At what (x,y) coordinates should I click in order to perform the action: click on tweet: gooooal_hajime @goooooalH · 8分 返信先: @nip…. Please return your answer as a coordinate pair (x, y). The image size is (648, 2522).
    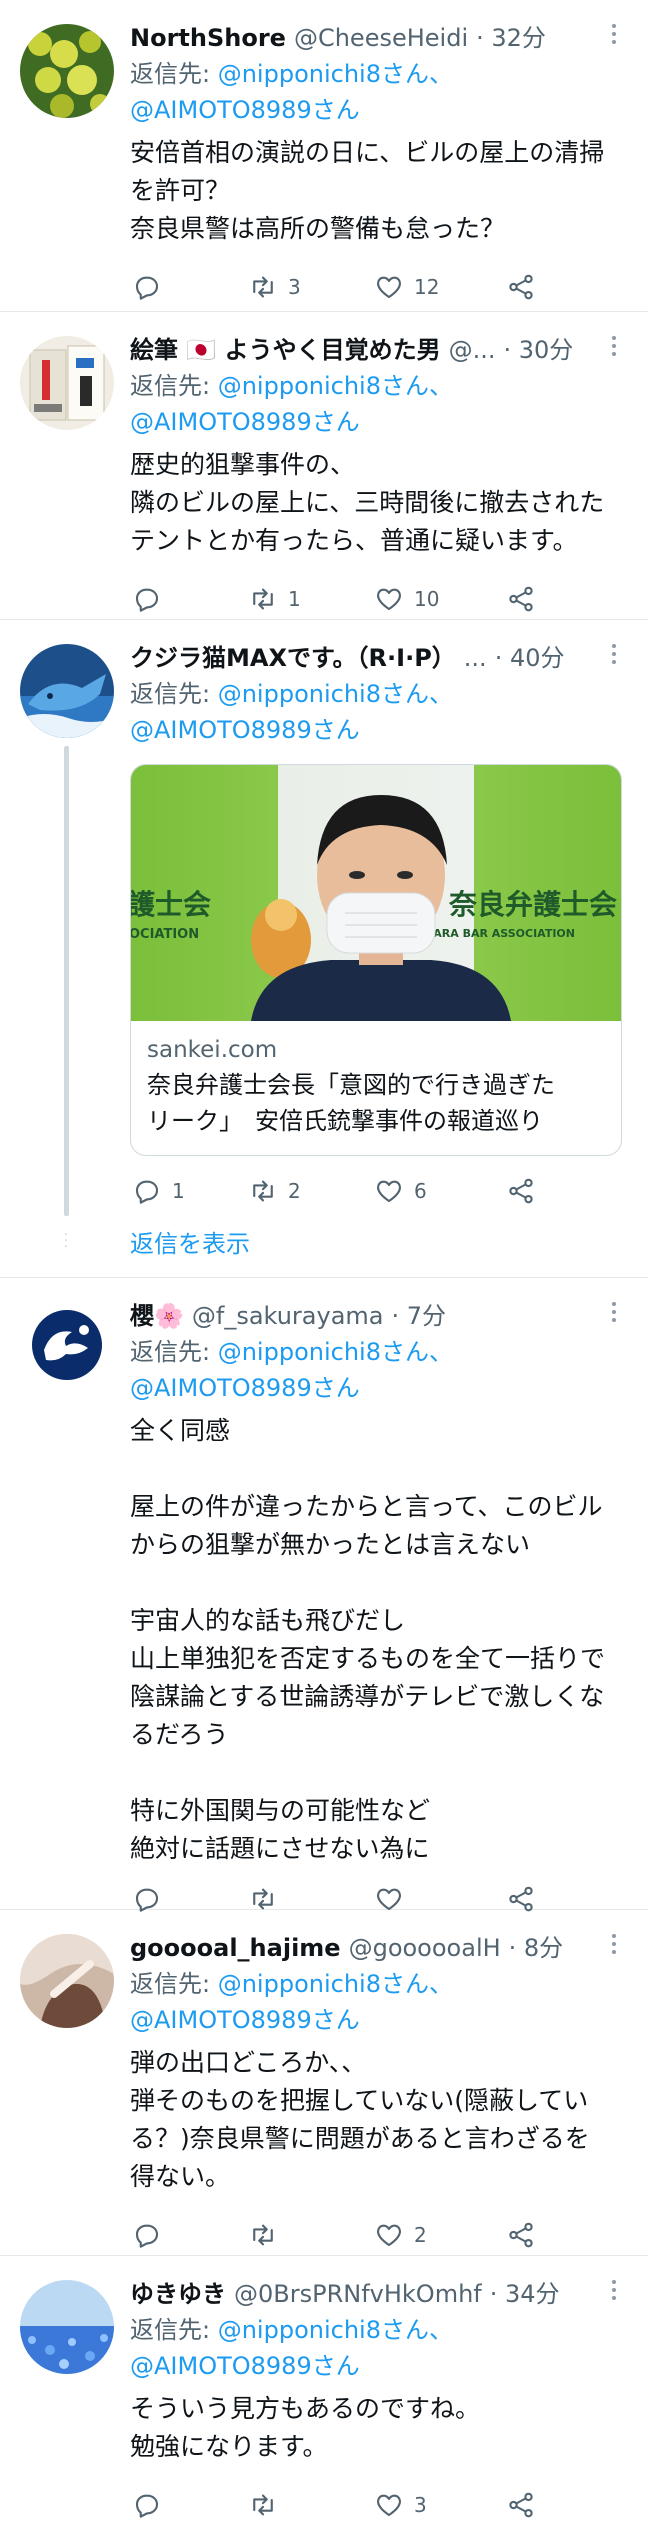
    Looking at the image, I should click on (324, 2083).